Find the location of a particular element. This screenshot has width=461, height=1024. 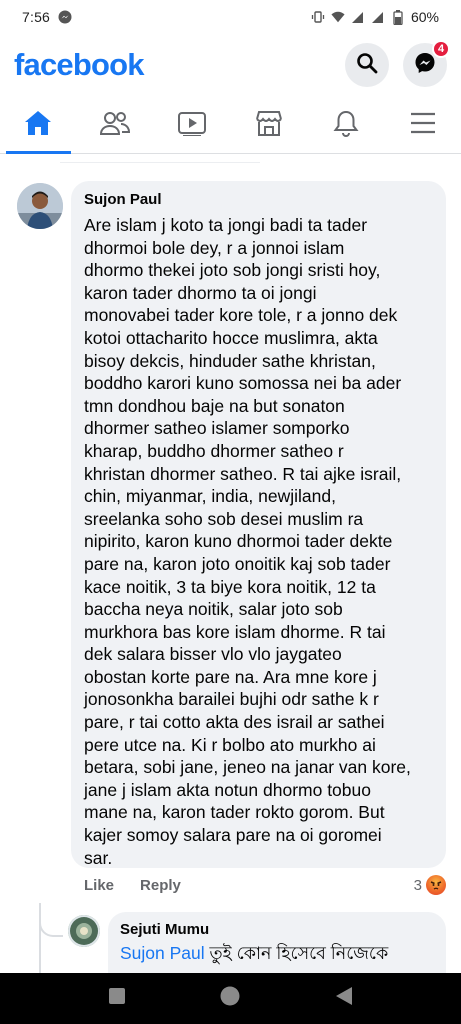

app-header: facebook 4 is located at coordinates (230, 65).